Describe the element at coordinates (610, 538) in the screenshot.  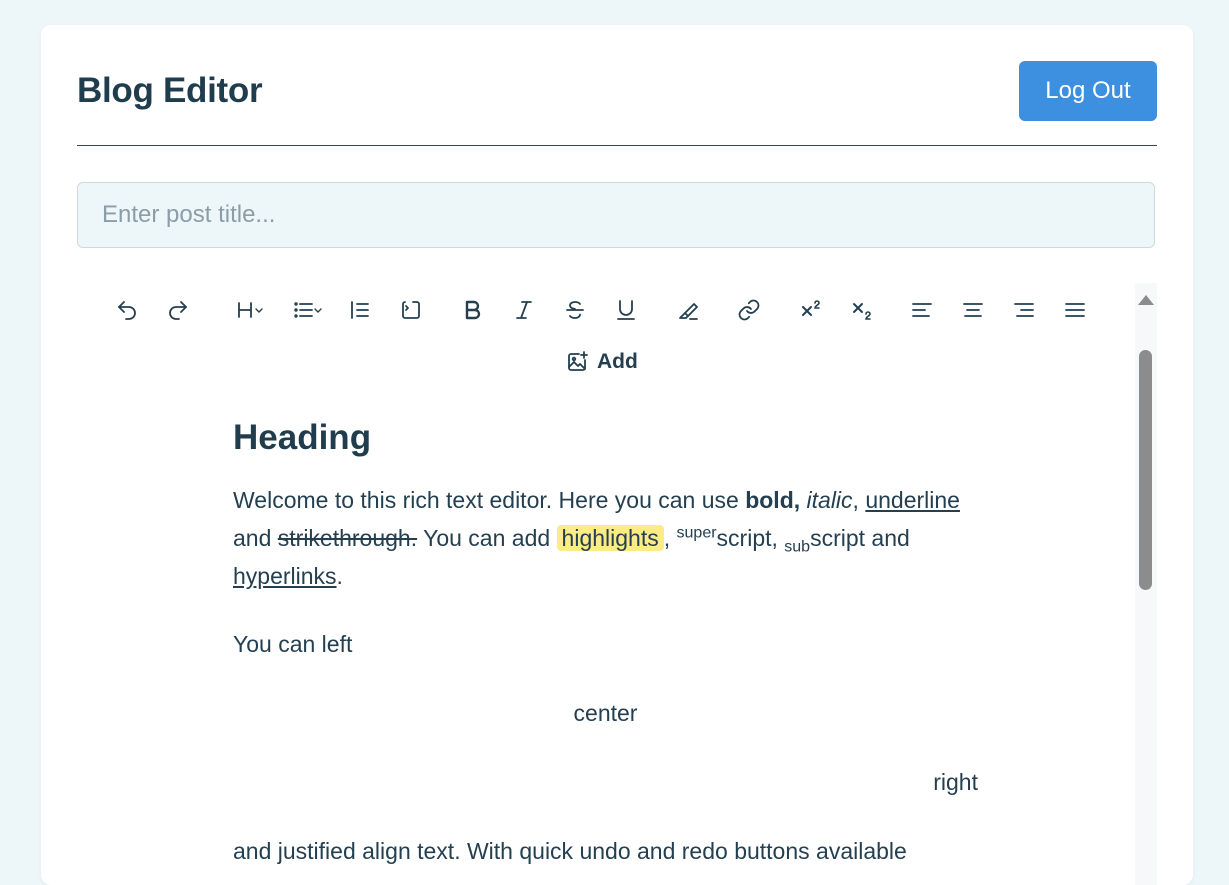
I see `highlight-text: highlights` at that location.